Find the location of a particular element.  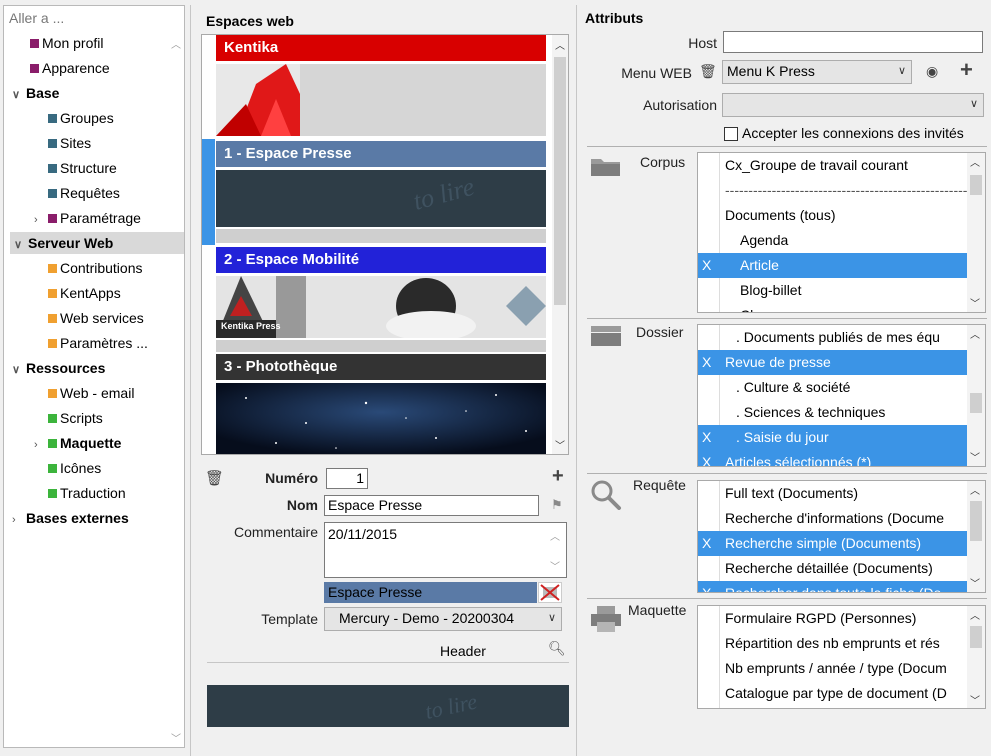

nav-item-traduction: Traduction is located at coordinates (87, 493).